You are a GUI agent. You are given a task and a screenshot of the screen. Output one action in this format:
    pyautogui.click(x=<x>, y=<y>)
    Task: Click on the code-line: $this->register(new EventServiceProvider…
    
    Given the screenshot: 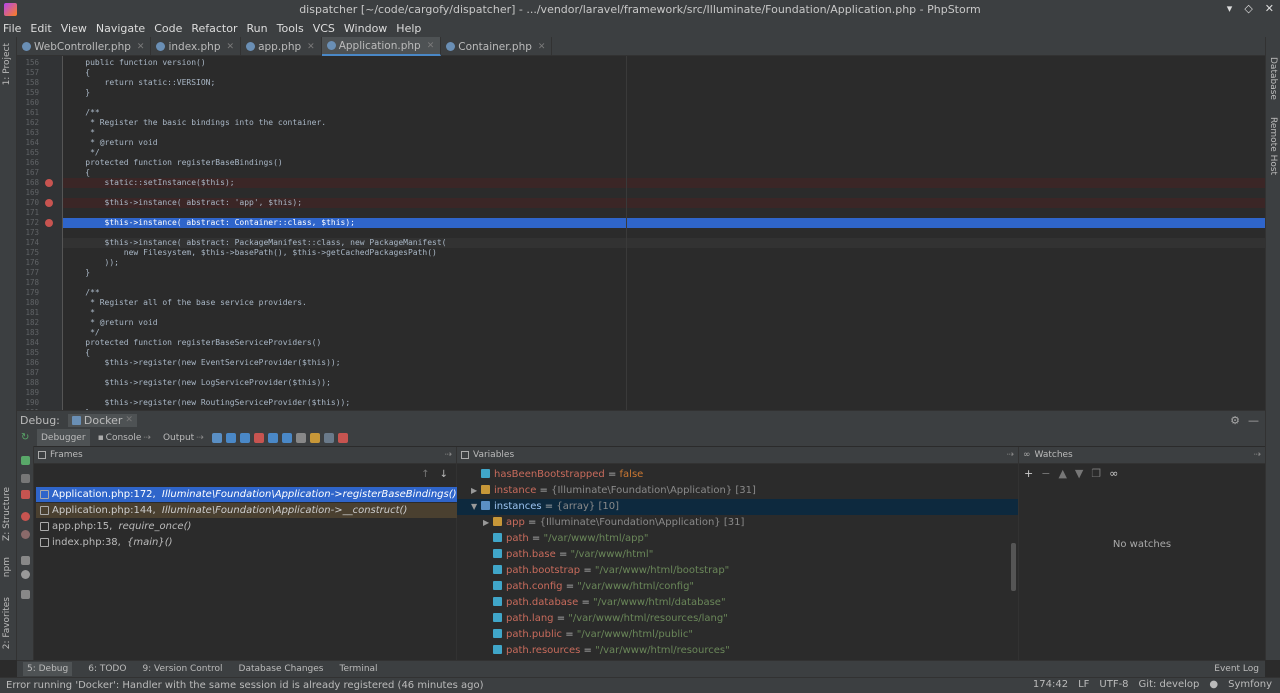 What is the action you would take?
    pyautogui.click(x=664, y=363)
    